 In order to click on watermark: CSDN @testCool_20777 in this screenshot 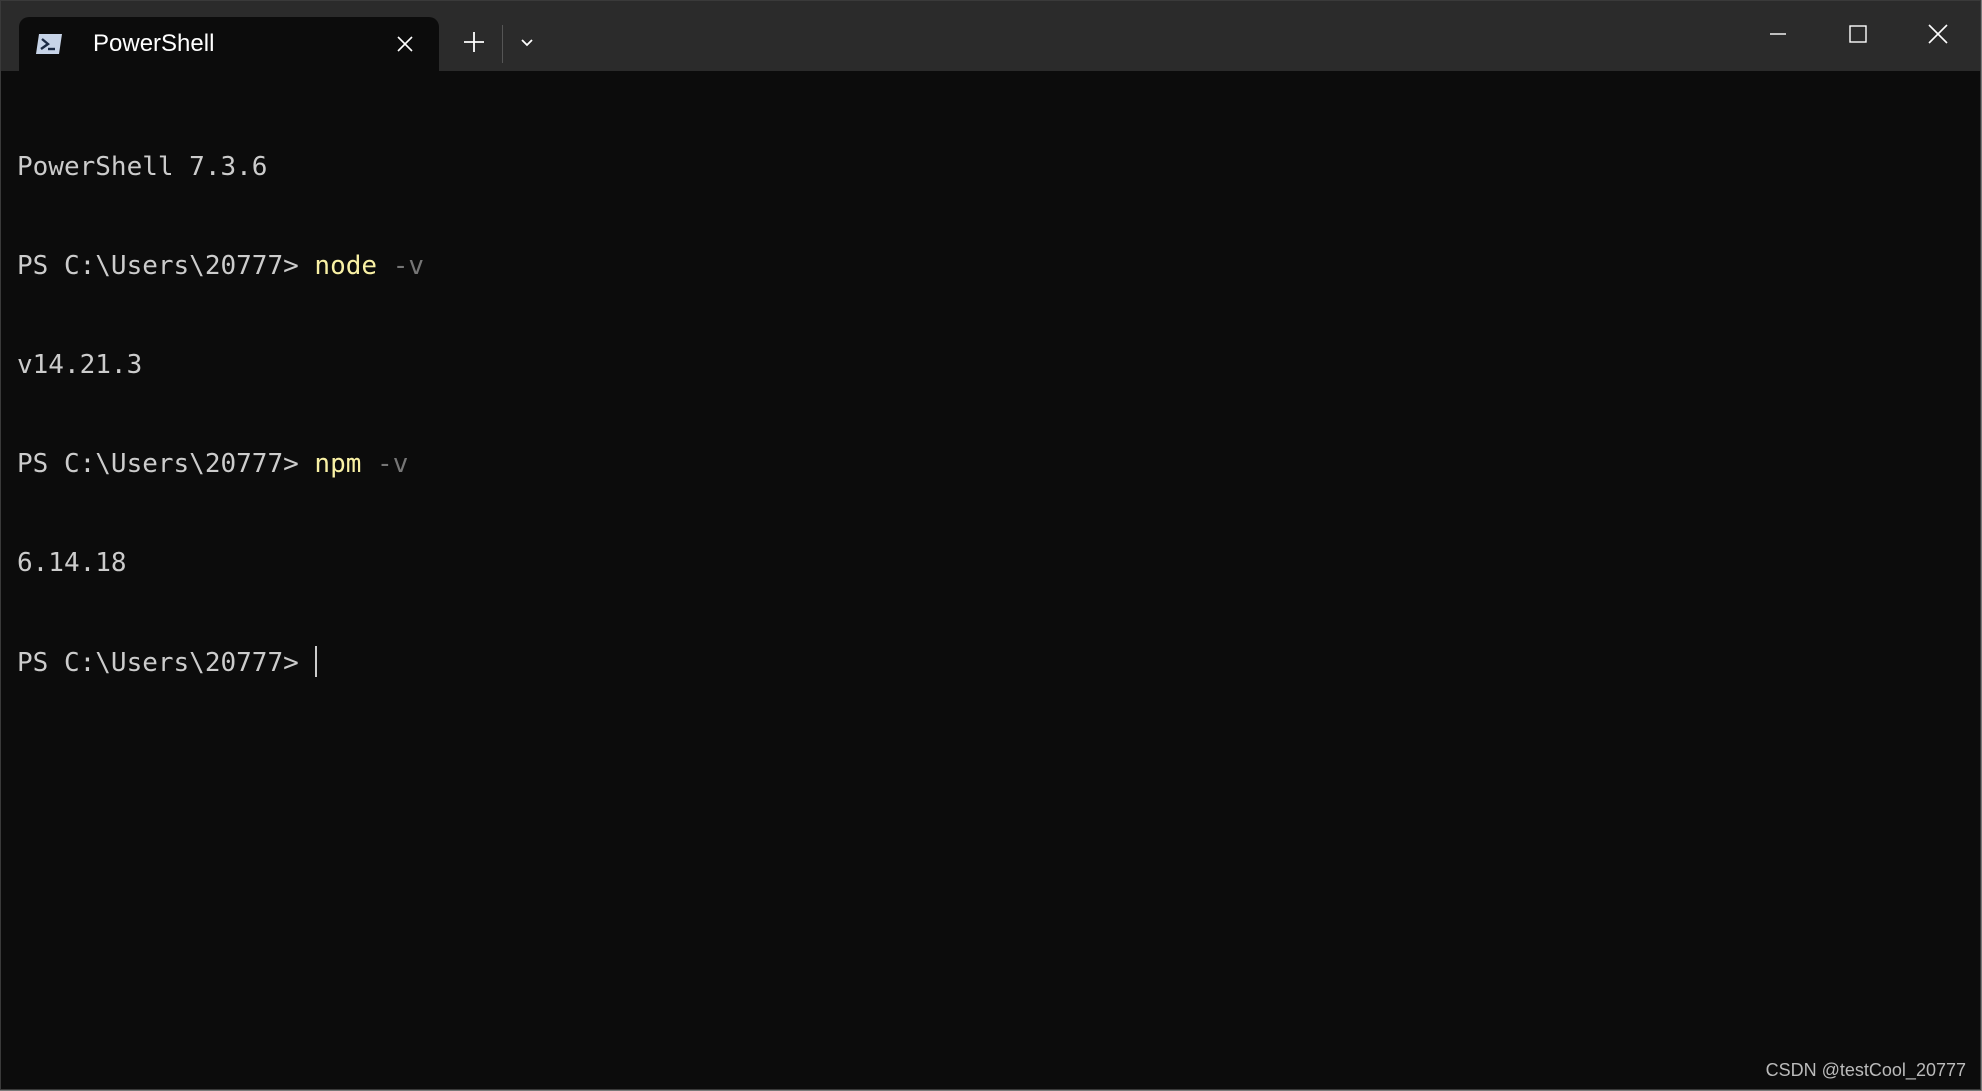, I will do `click(1865, 1070)`.